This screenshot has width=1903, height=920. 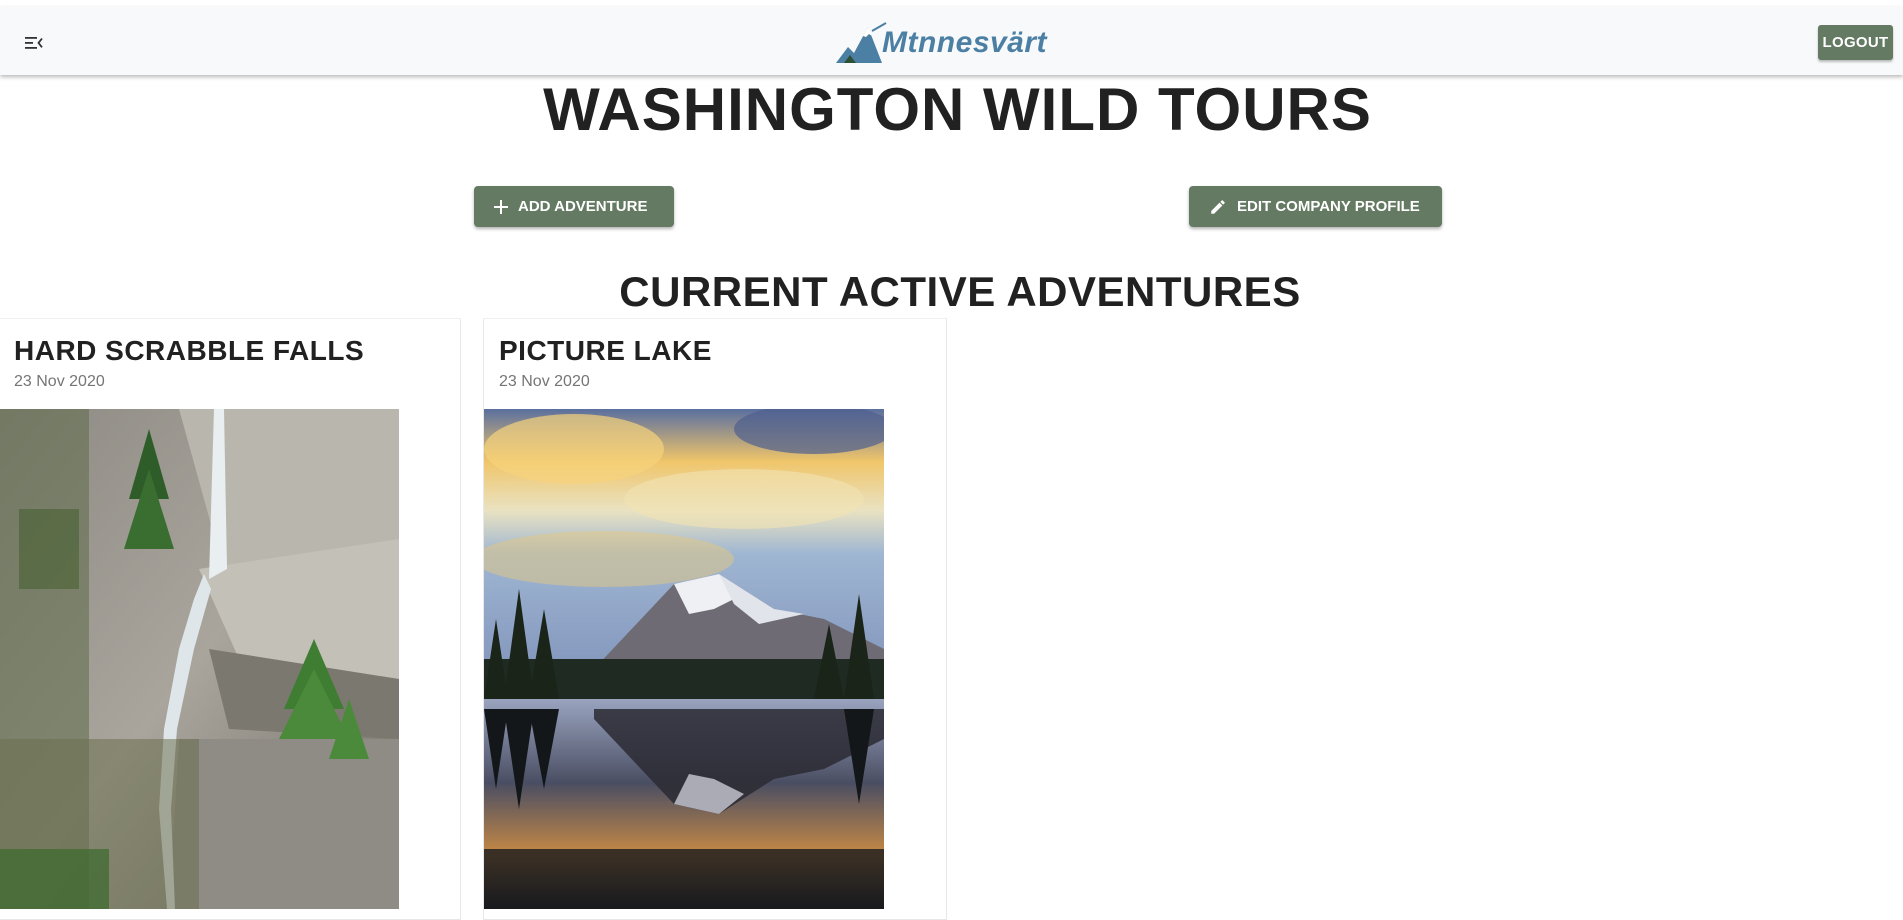 I want to click on menu-collapse-button, so click(x=34, y=43).